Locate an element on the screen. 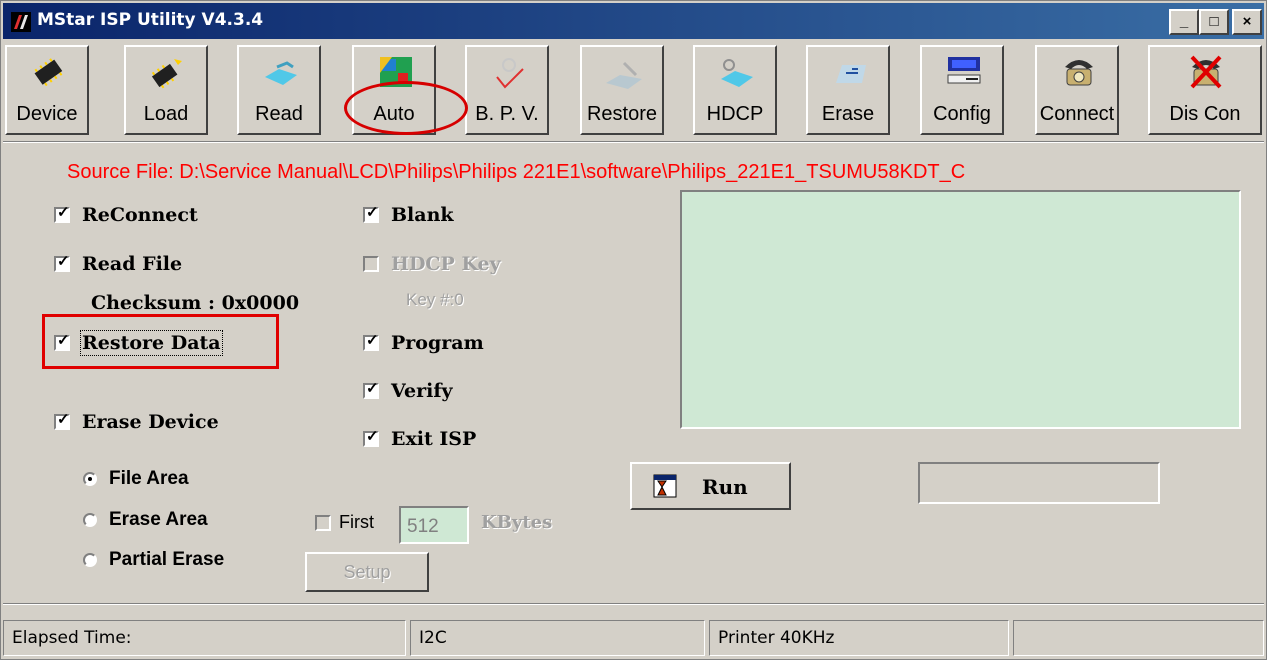 The image size is (1267, 660). radio-erase-area: Erase Area is located at coordinates (145, 520).